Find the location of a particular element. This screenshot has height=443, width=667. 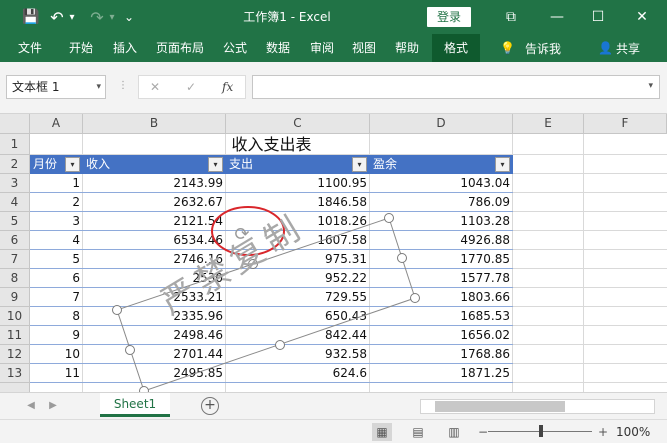

horizontal-scrollbar is located at coordinates (537, 406).